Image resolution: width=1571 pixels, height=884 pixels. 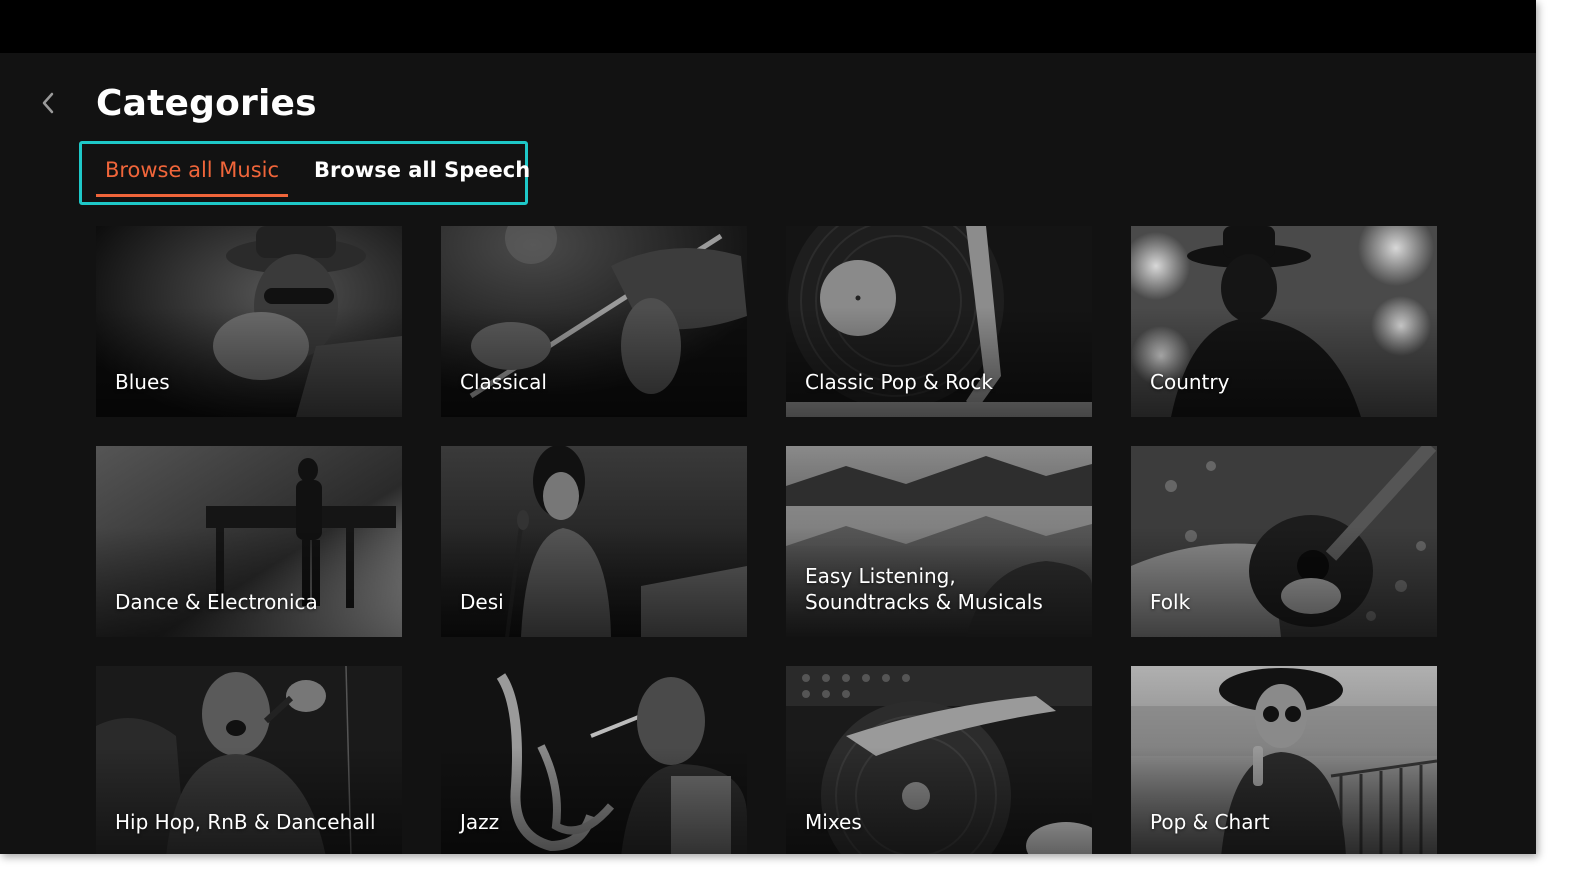 I want to click on category-tile-country: Country, so click(x=1284, y=321).